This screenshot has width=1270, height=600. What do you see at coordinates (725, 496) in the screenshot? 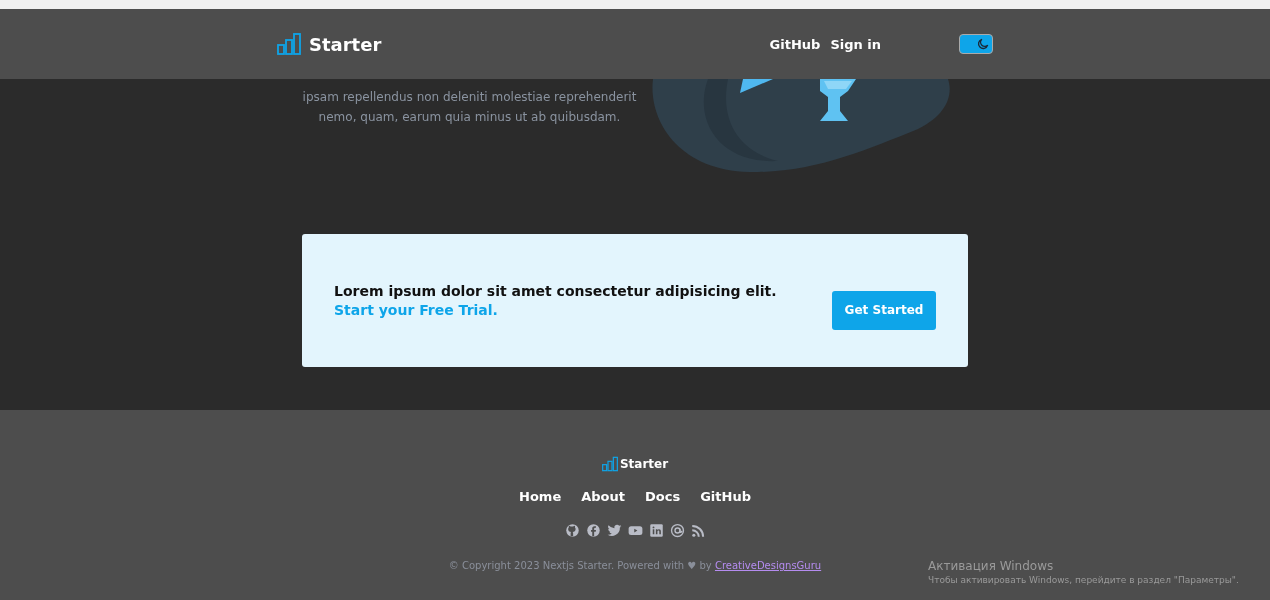
I see `footer-link: GitHub` at bounding box center [725, 496].